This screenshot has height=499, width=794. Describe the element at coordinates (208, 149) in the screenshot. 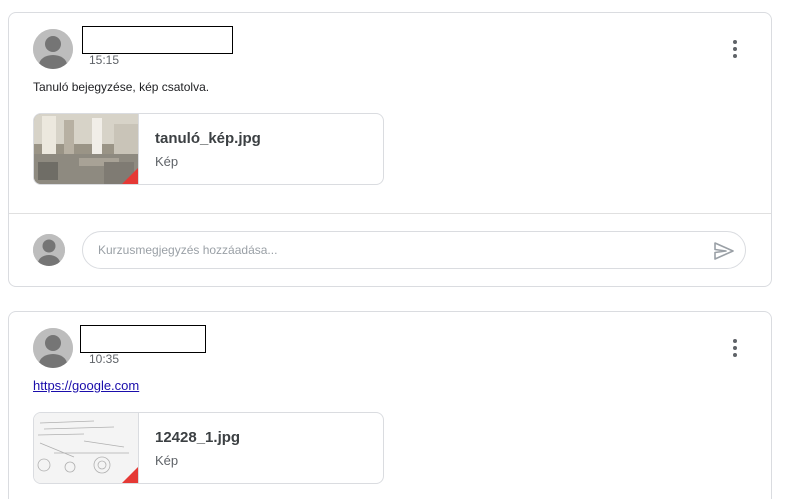

I see `attachment-card: tanuló_kép.jpg Kép` at that location.